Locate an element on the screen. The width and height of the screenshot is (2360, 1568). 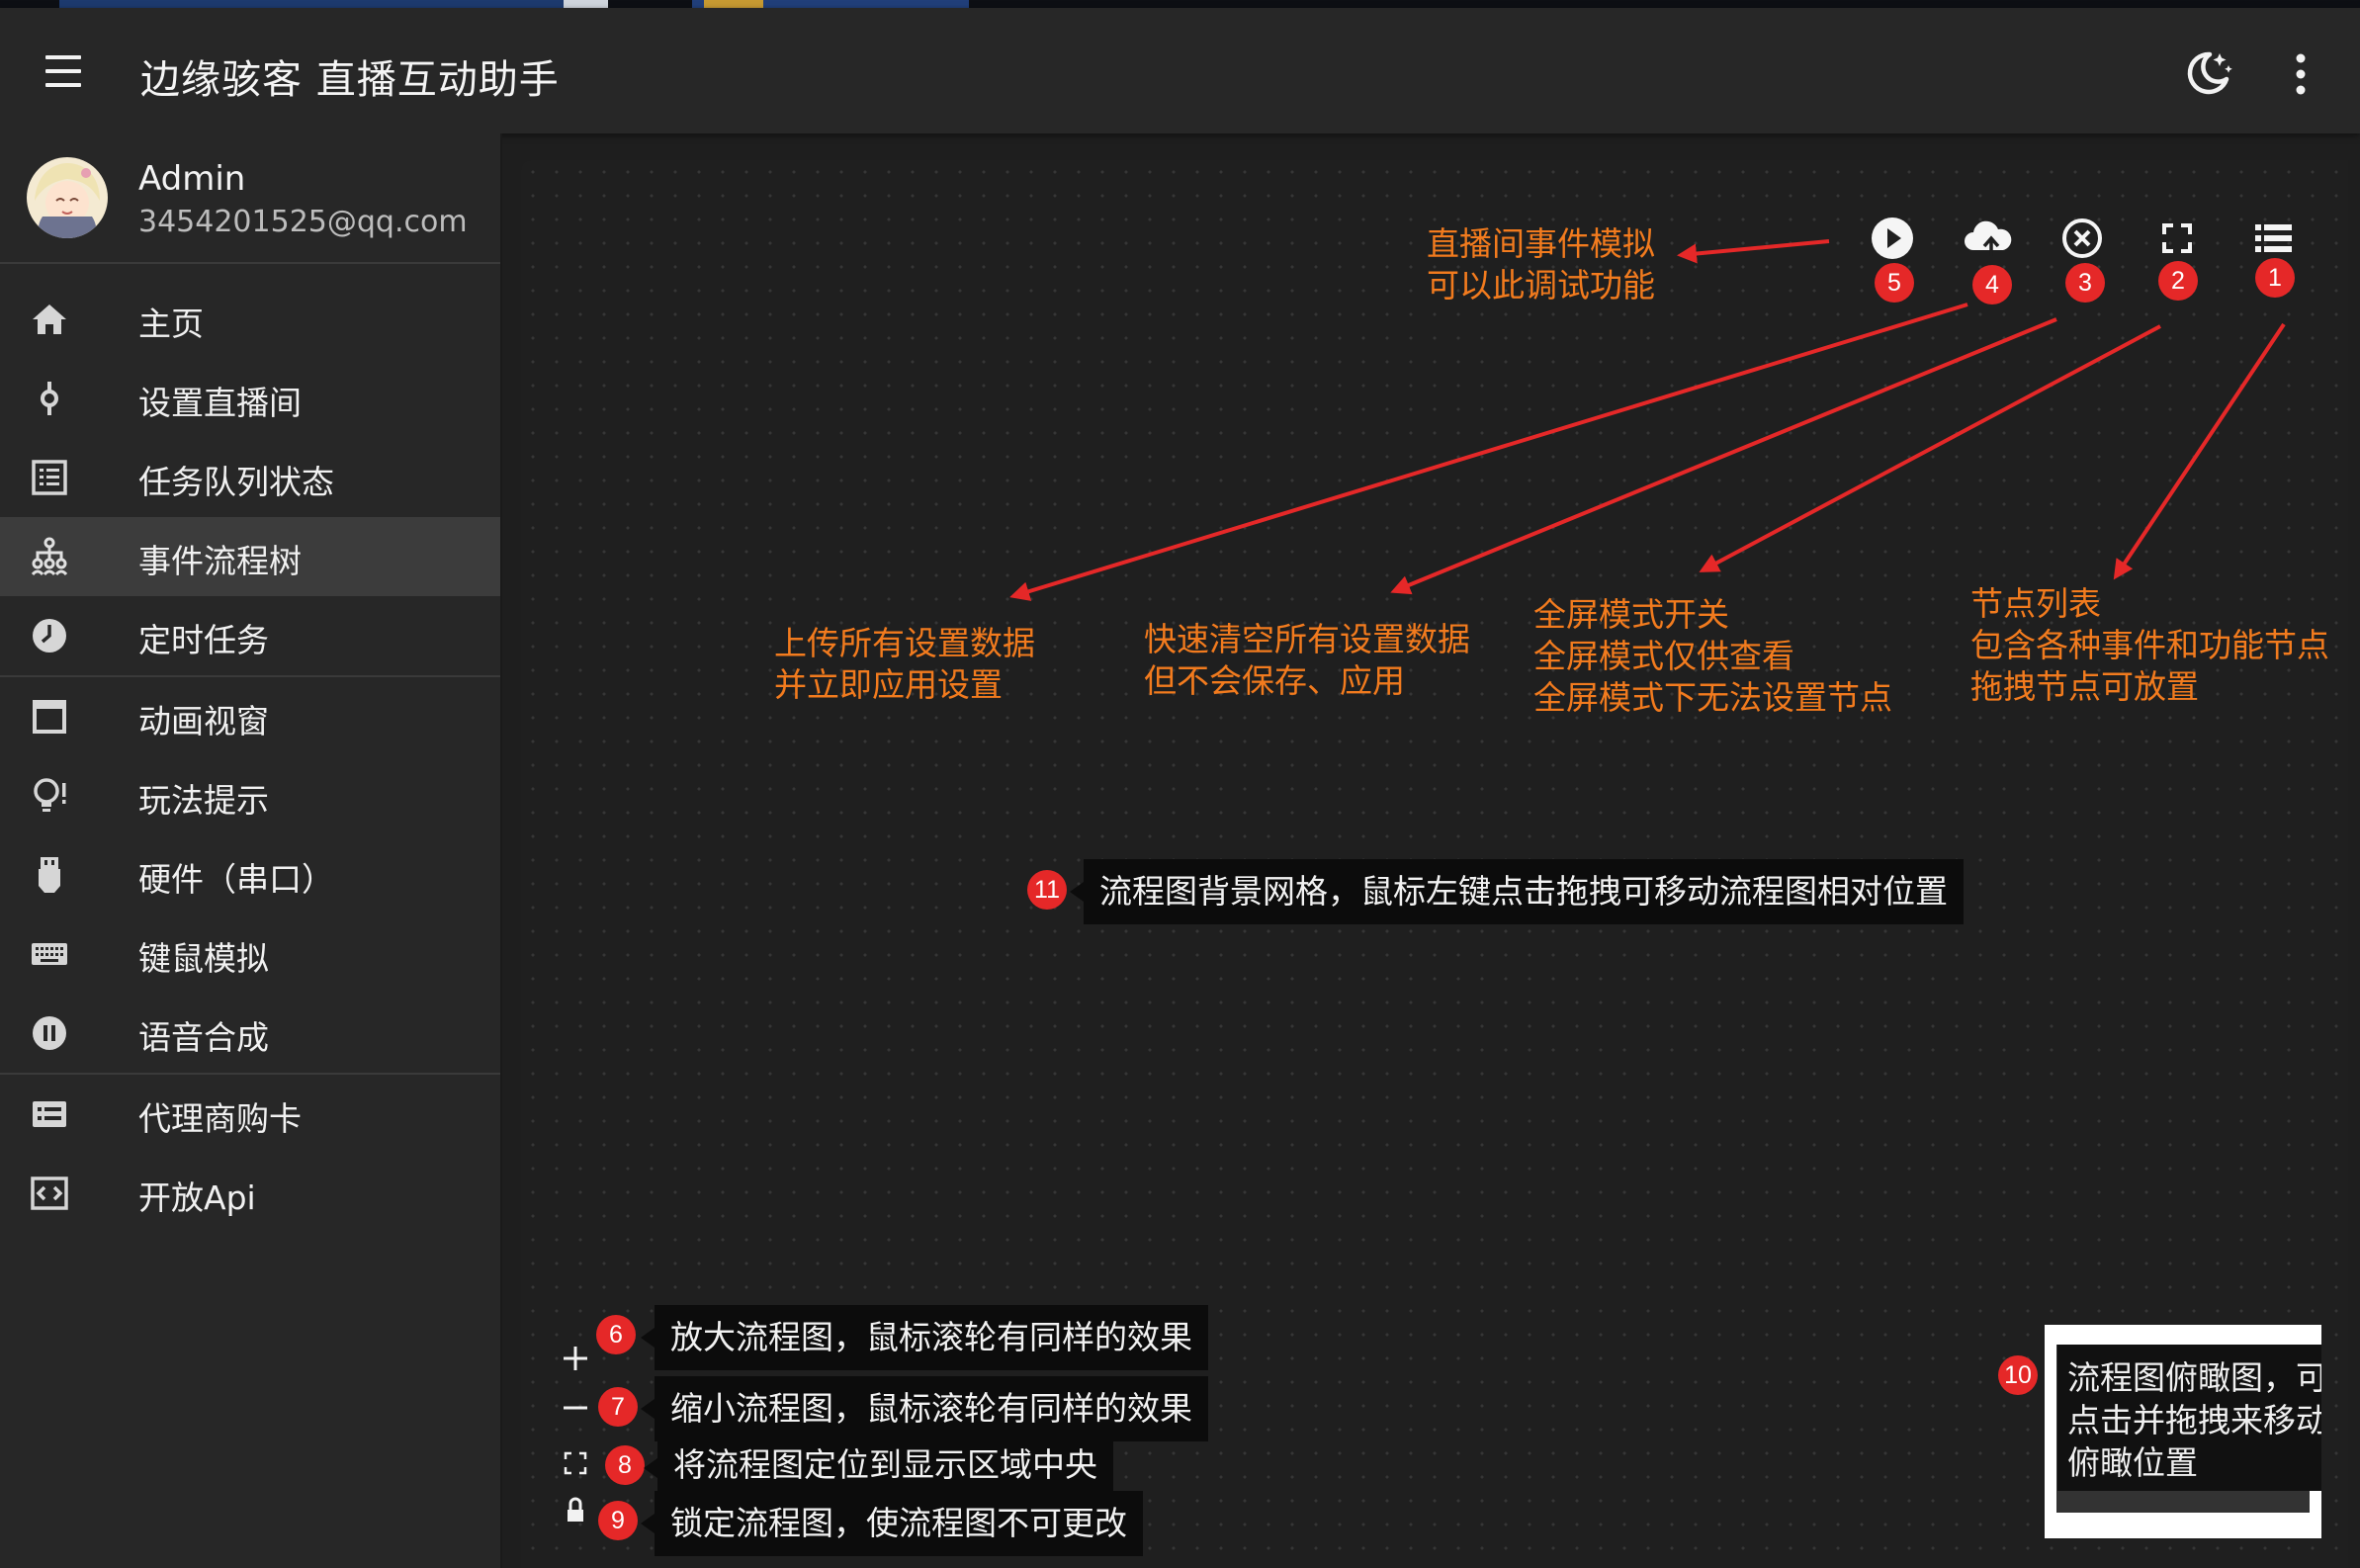
sidebar-item-label: 动画视窗 is located at coordinates (203, 721).